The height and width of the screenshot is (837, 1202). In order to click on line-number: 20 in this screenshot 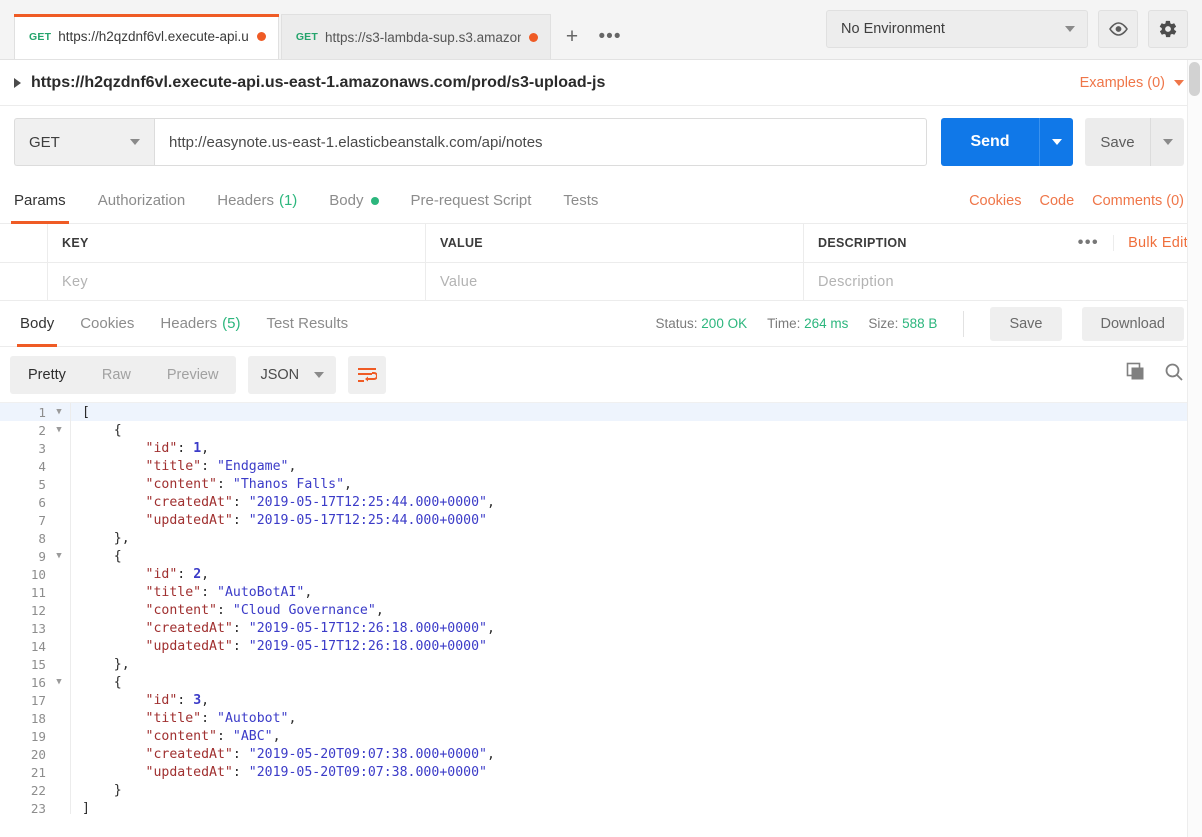, I will do `click(38, 754)`.